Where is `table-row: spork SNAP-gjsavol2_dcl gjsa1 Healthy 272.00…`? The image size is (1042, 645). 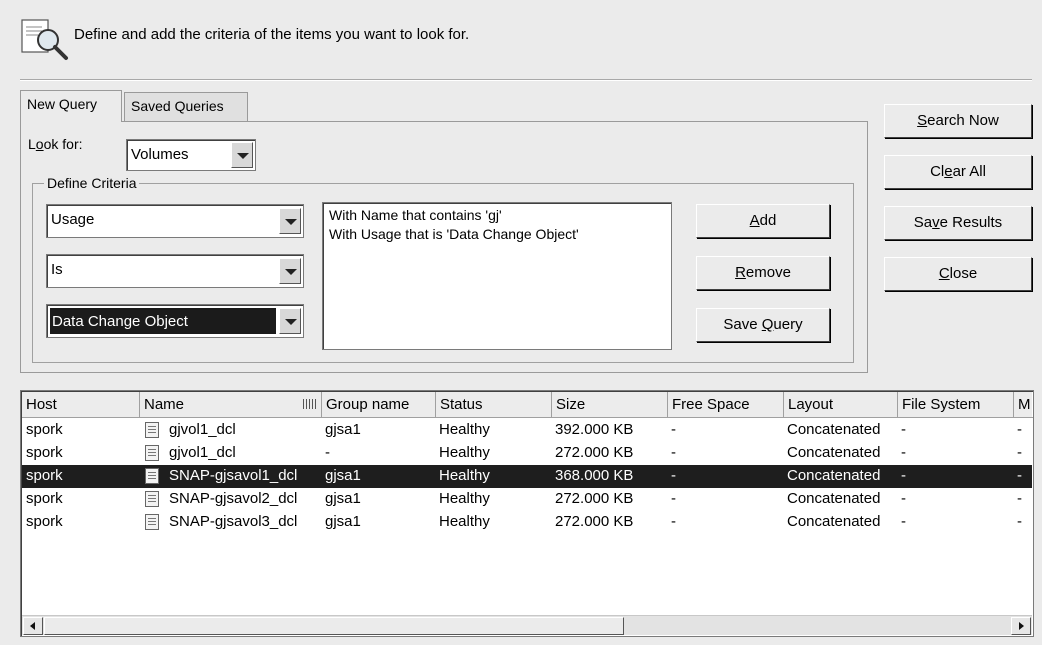
table-row: spork SNAP-gjsavol2_dcl gjsa1 Healthy 272.00… is located at coordinates (527, 499).